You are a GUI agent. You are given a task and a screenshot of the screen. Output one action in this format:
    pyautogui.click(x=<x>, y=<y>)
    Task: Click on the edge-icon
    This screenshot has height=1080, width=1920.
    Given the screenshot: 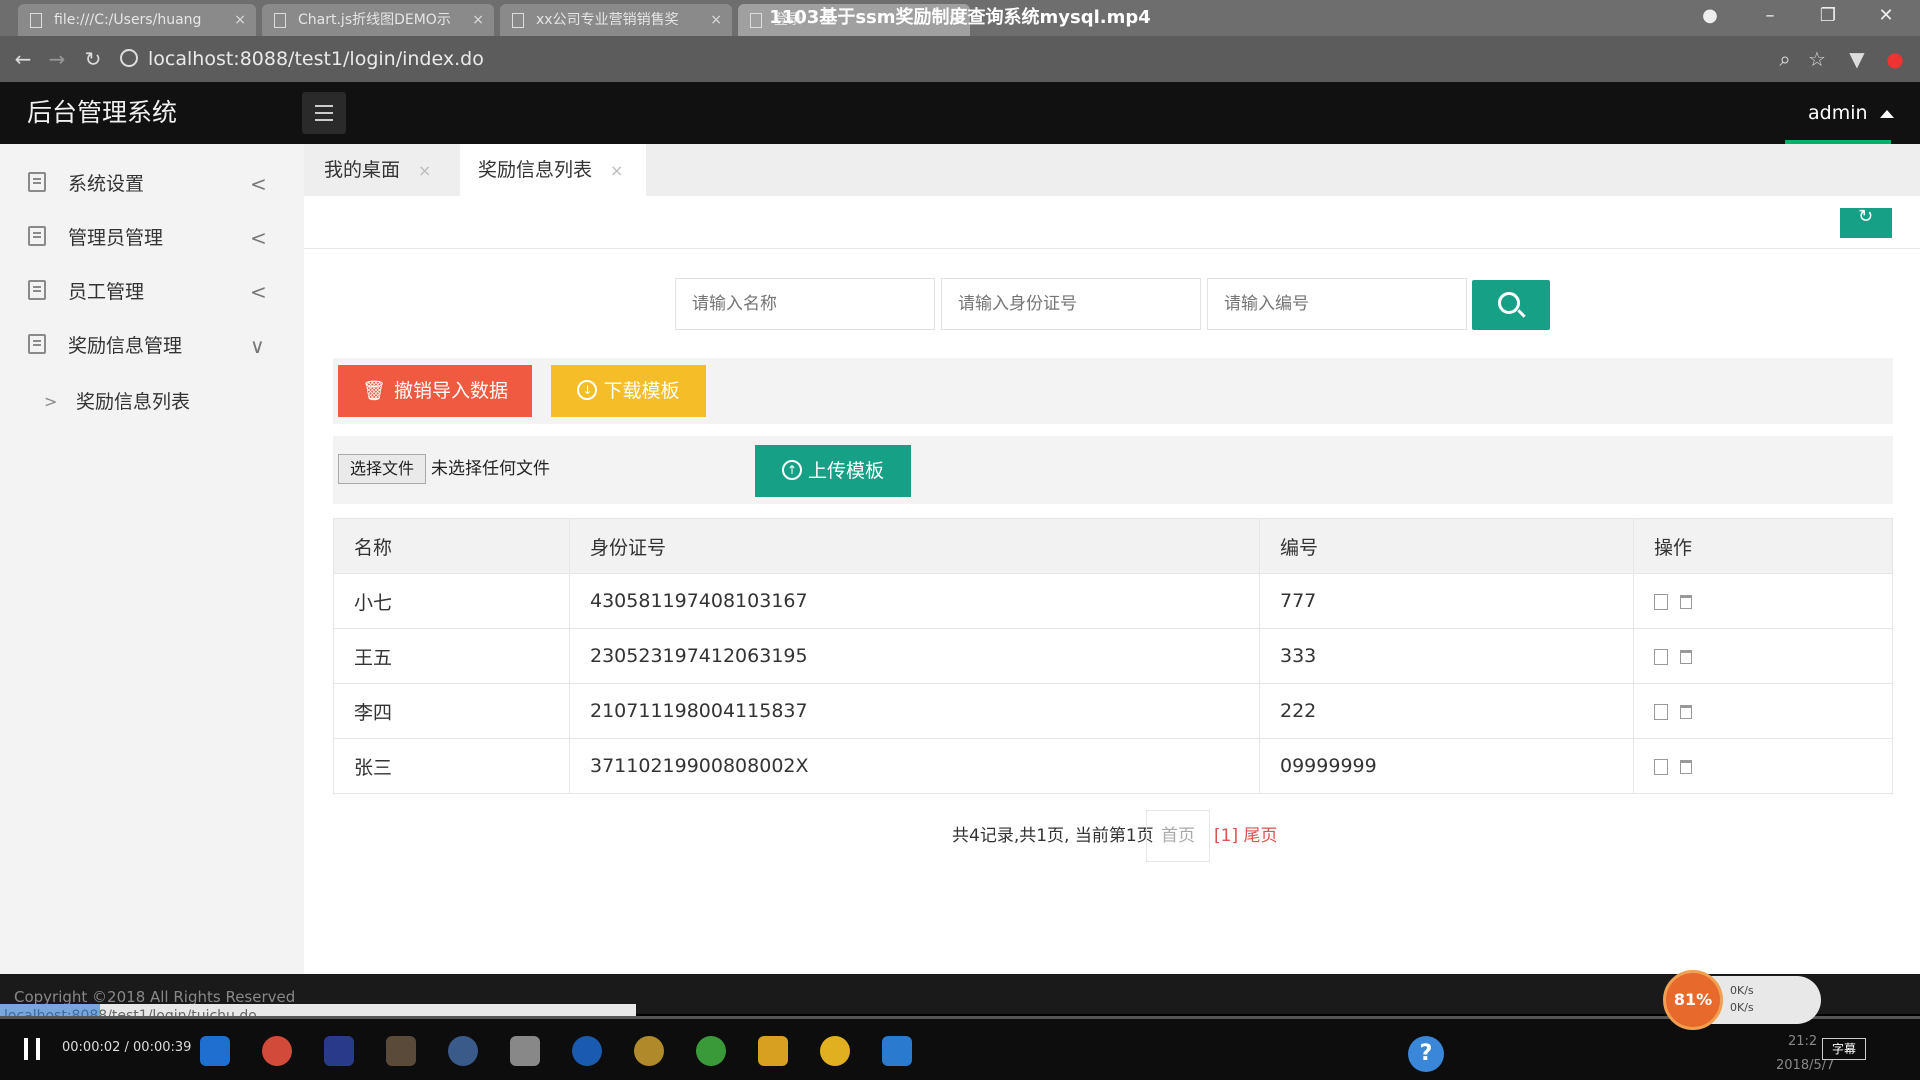 What is the action you would take?
    pyautogui.click(x=215, y=1051)
    